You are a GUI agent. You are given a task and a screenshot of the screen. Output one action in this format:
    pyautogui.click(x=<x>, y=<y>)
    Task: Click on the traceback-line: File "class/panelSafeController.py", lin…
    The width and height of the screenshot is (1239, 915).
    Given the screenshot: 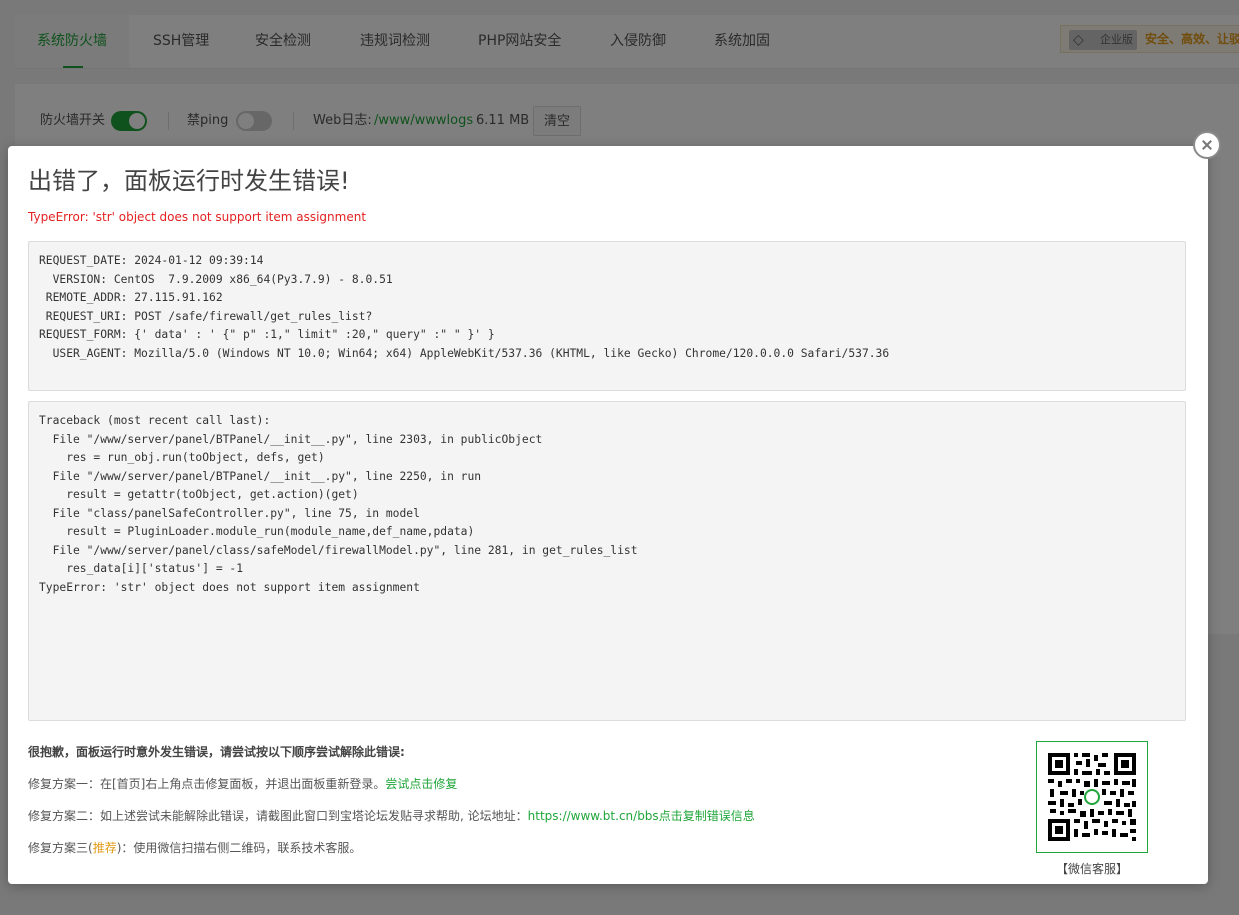 What is the action you would take?
    pyautogui.click(x=229, y=513)
    